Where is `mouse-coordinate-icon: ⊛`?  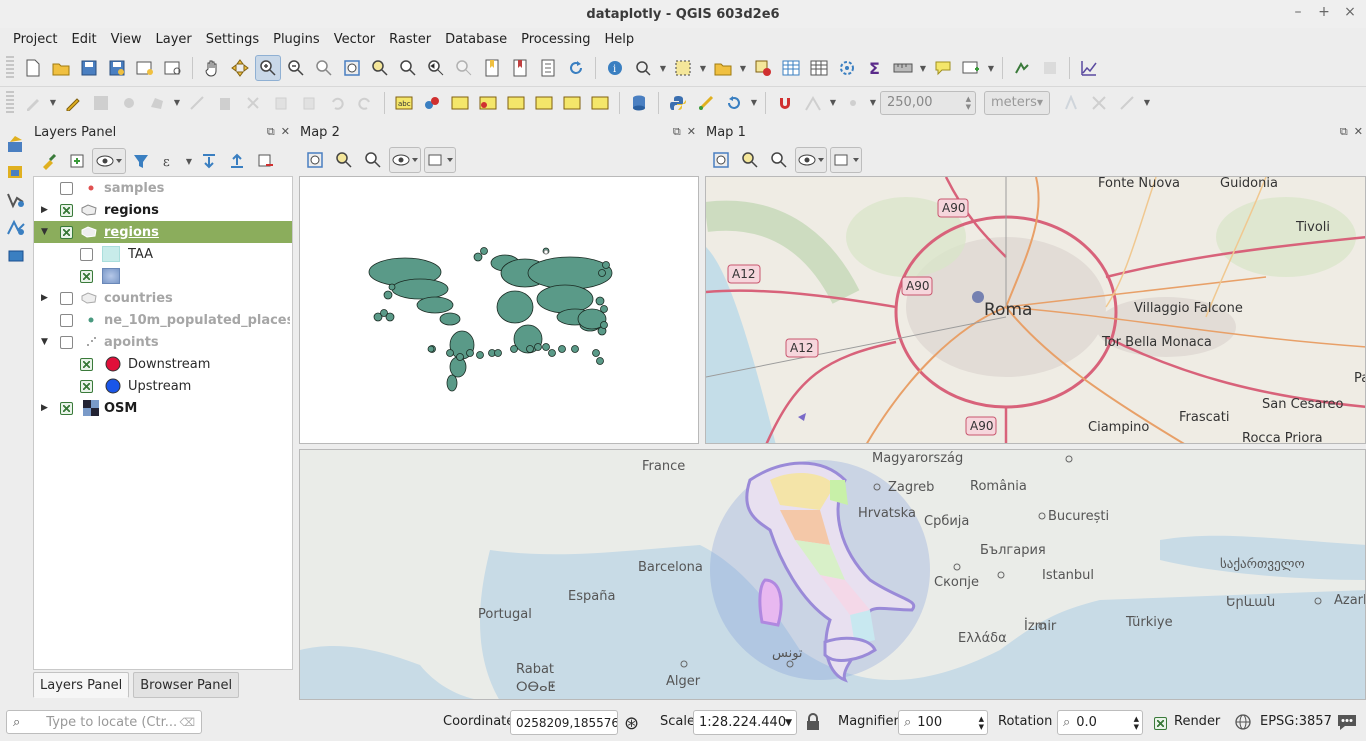
mouse-coordinate-icon: ⊛ is located at coordinates (631, 723).